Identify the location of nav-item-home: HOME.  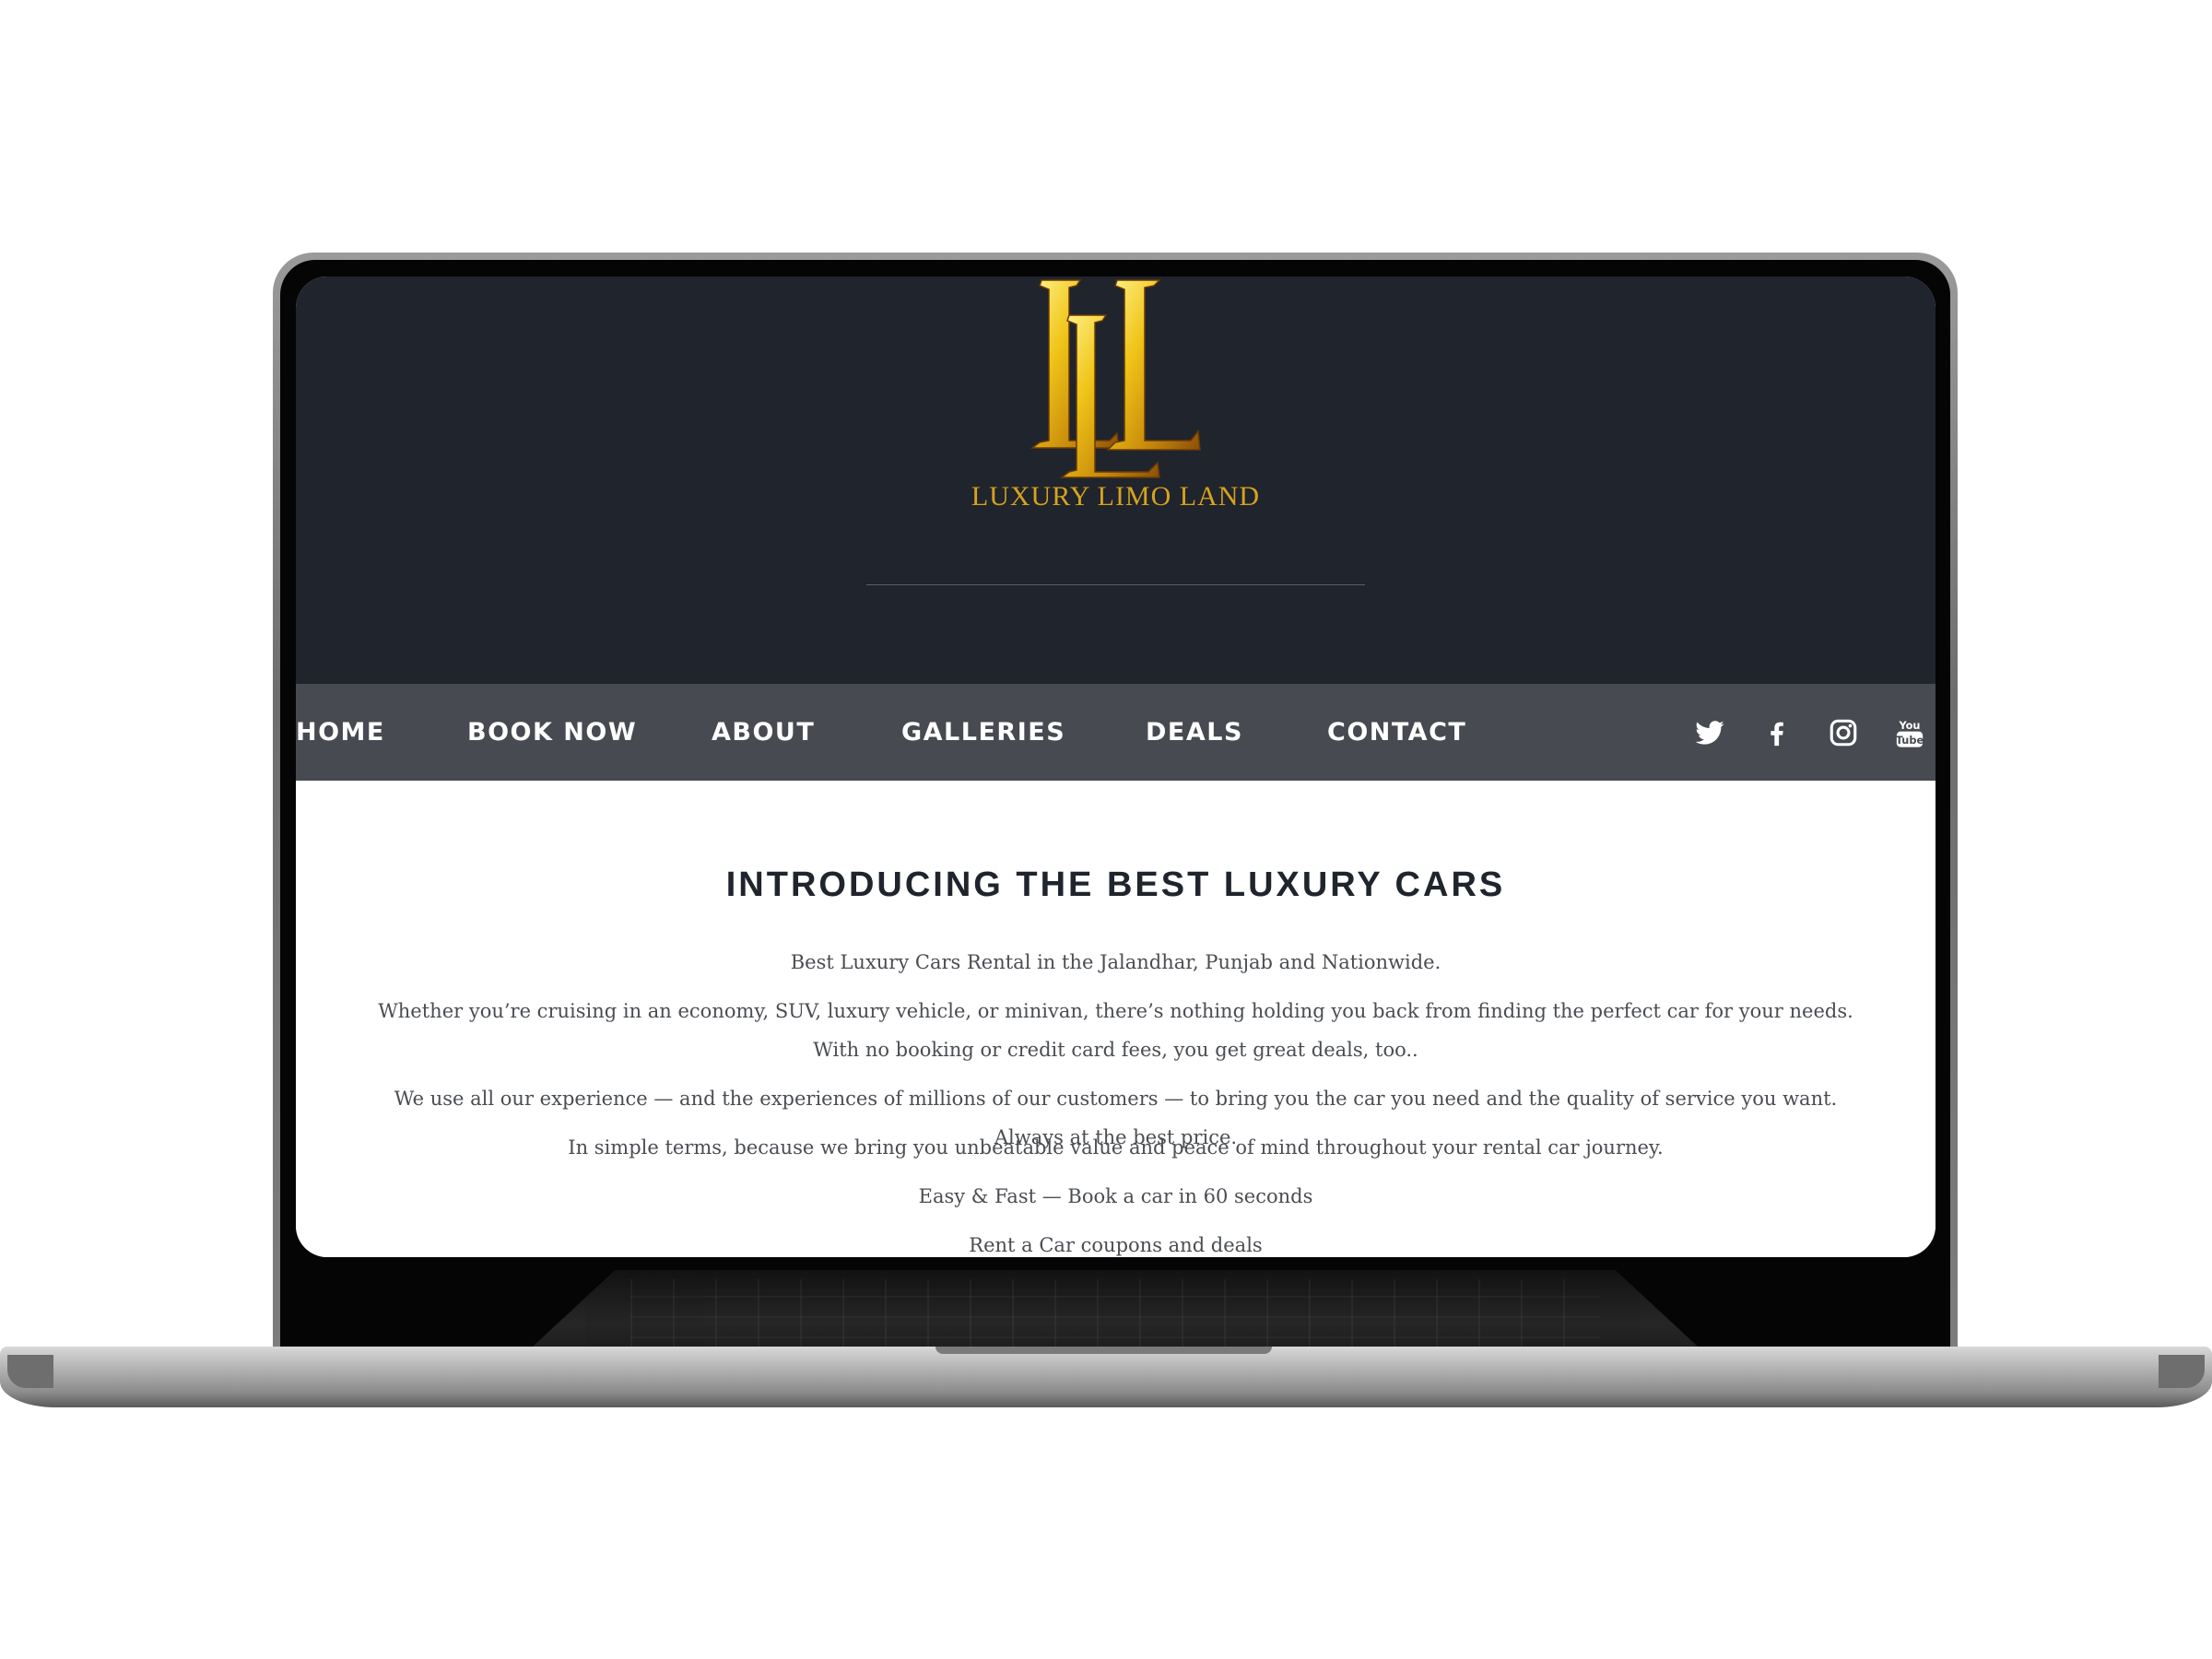
(340, 732).